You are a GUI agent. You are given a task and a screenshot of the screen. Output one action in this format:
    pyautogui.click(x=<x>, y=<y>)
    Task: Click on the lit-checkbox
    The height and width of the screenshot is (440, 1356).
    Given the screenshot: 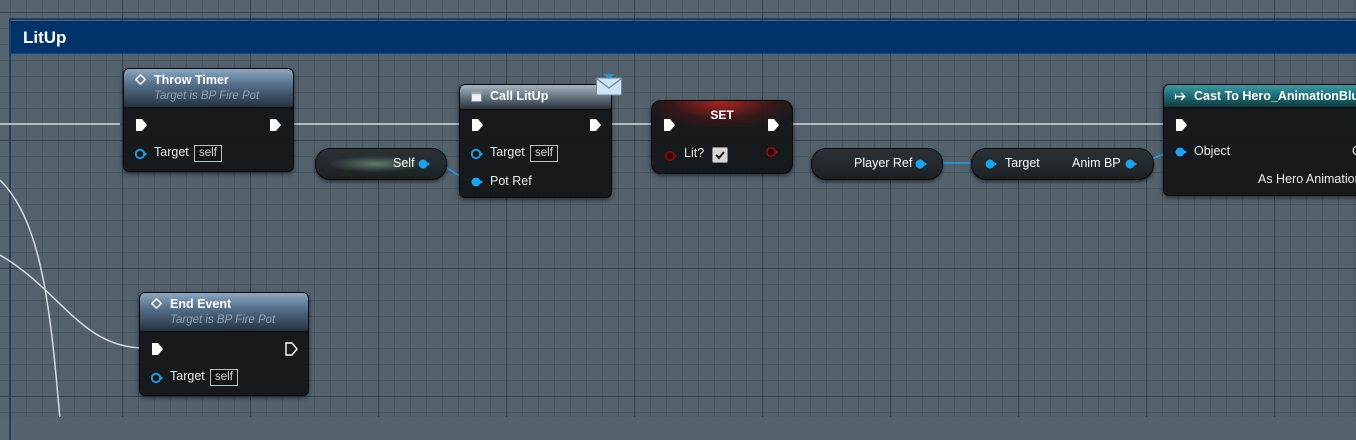 What is the action you would take?
    pyautogui.click(x=720, y=155)
    